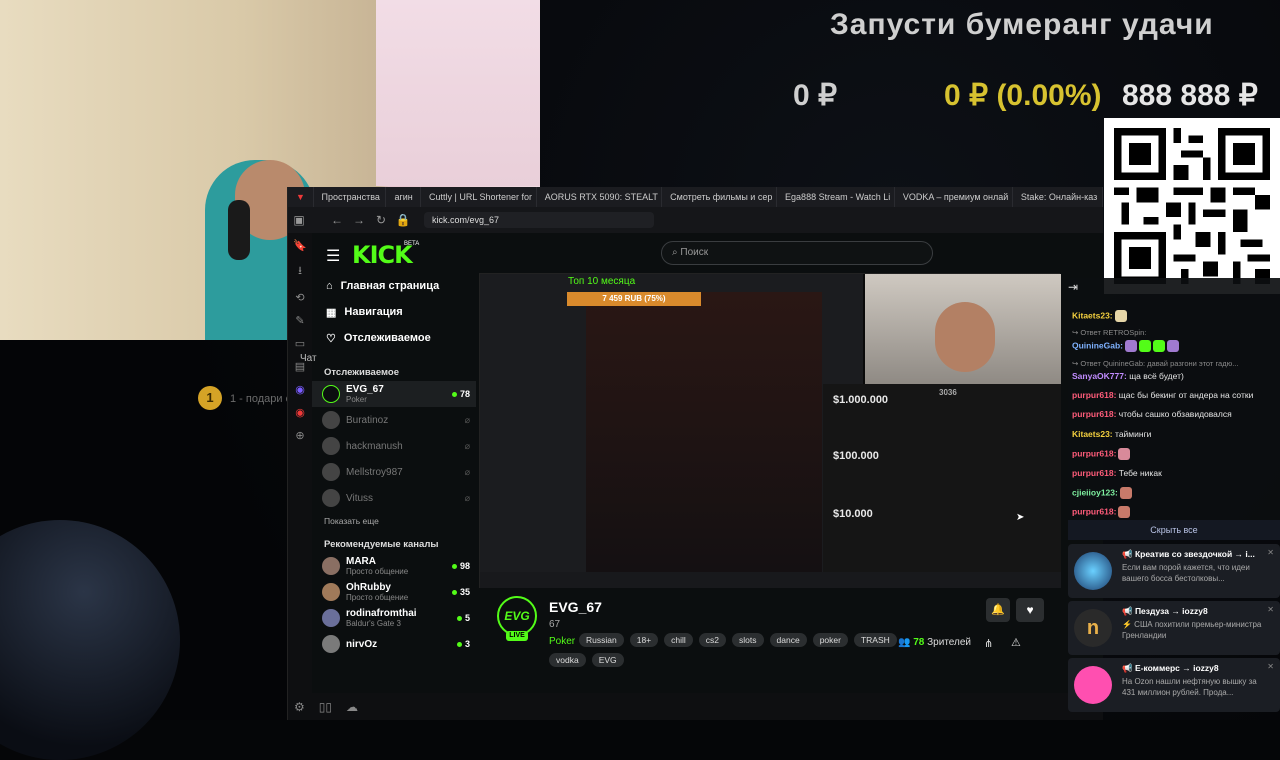  I want to click on tab-5: Ega888 Stream - Watch Li, so click(836, 197).